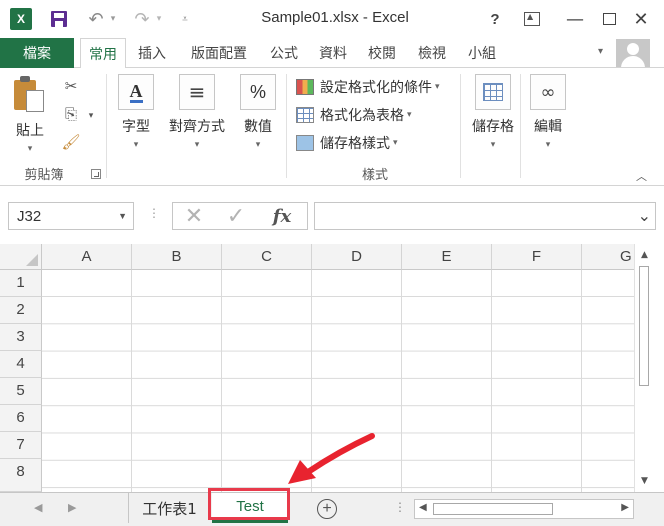 Image resolution: width=664 pixels, height=526 pixels. What do you see at coordinates (136, 127) in the screenshot?
I see `font-label: 字型` at bounding box center [136, 127].